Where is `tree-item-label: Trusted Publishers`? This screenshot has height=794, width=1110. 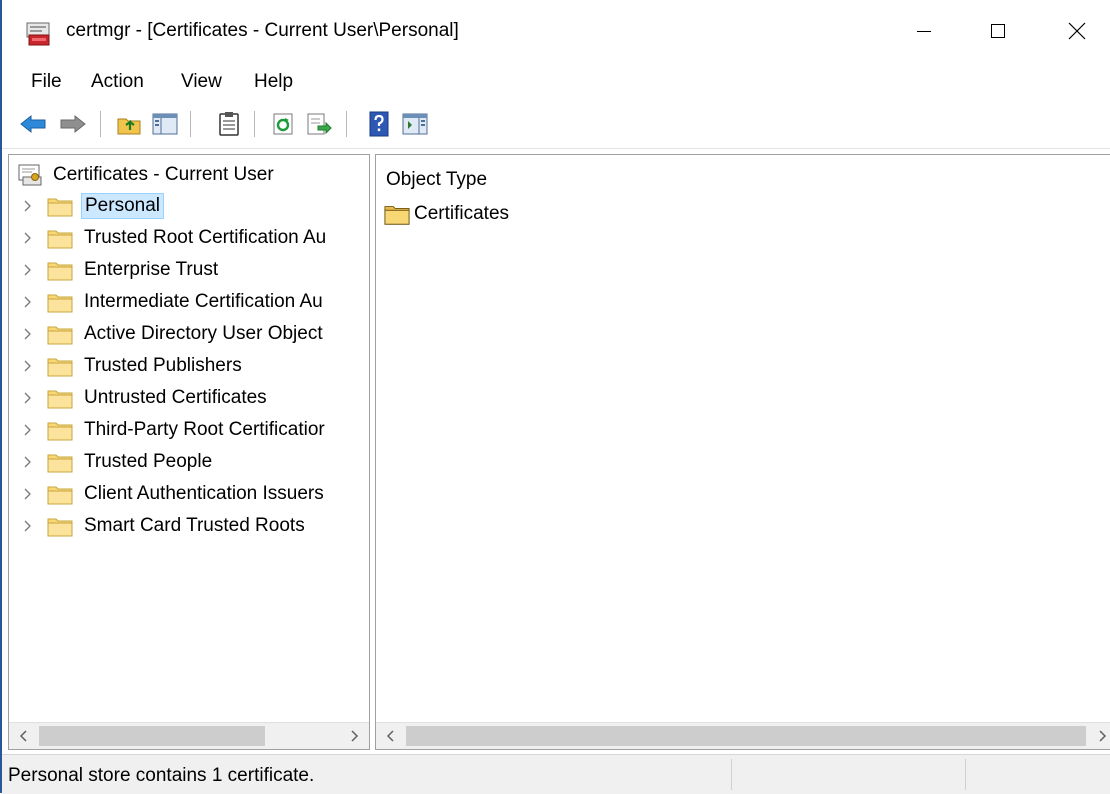
tree-item-label: Trusted Publishers is located at coordinates (163, 365).